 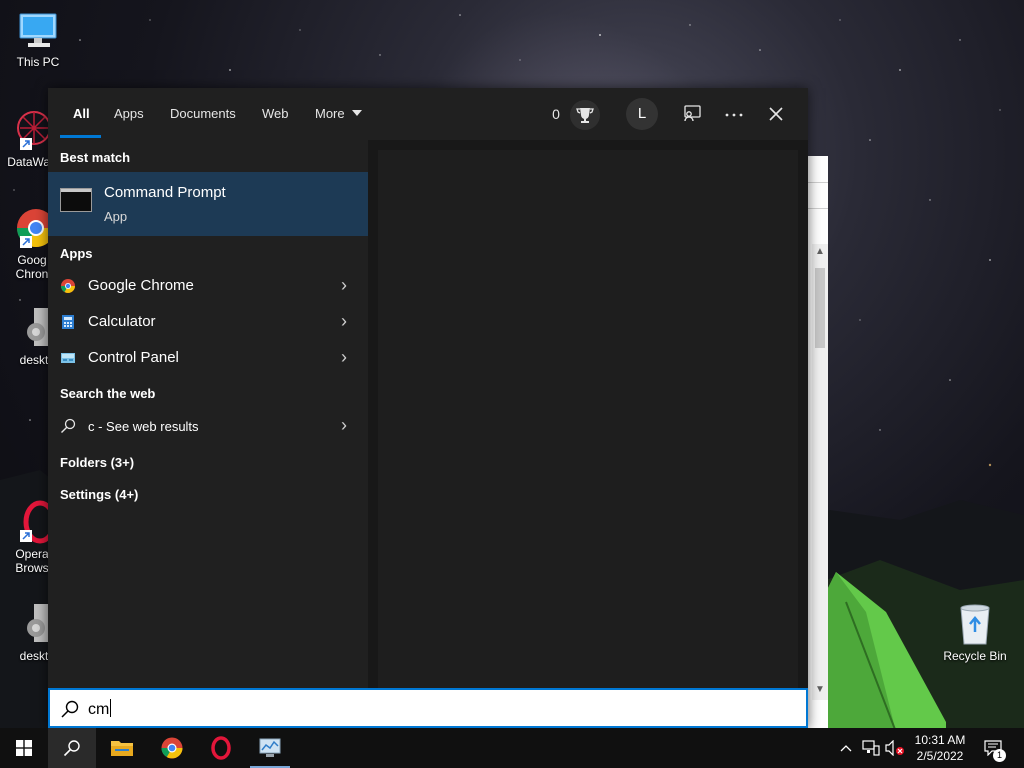 I want to click on section-header-settings: Settings (4+), so click(x=99, y=494).